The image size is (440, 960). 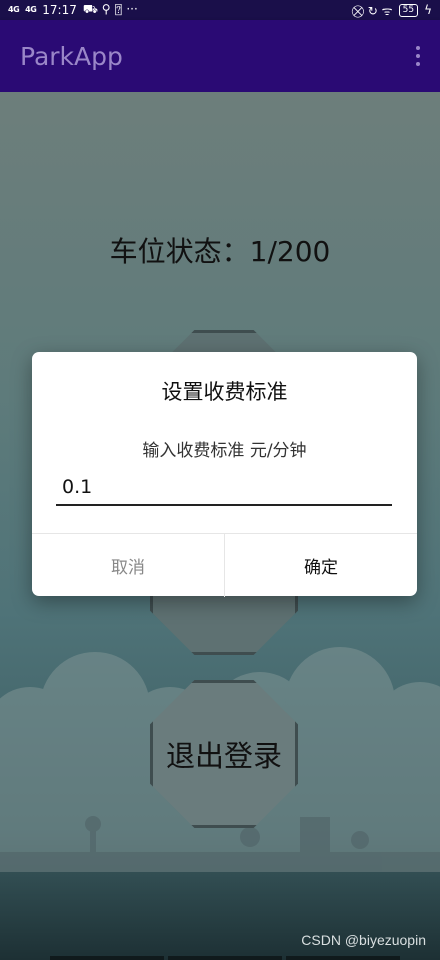 I want to click on parking-status-text: 车位状态：1/200, so click(x=220, y=251).